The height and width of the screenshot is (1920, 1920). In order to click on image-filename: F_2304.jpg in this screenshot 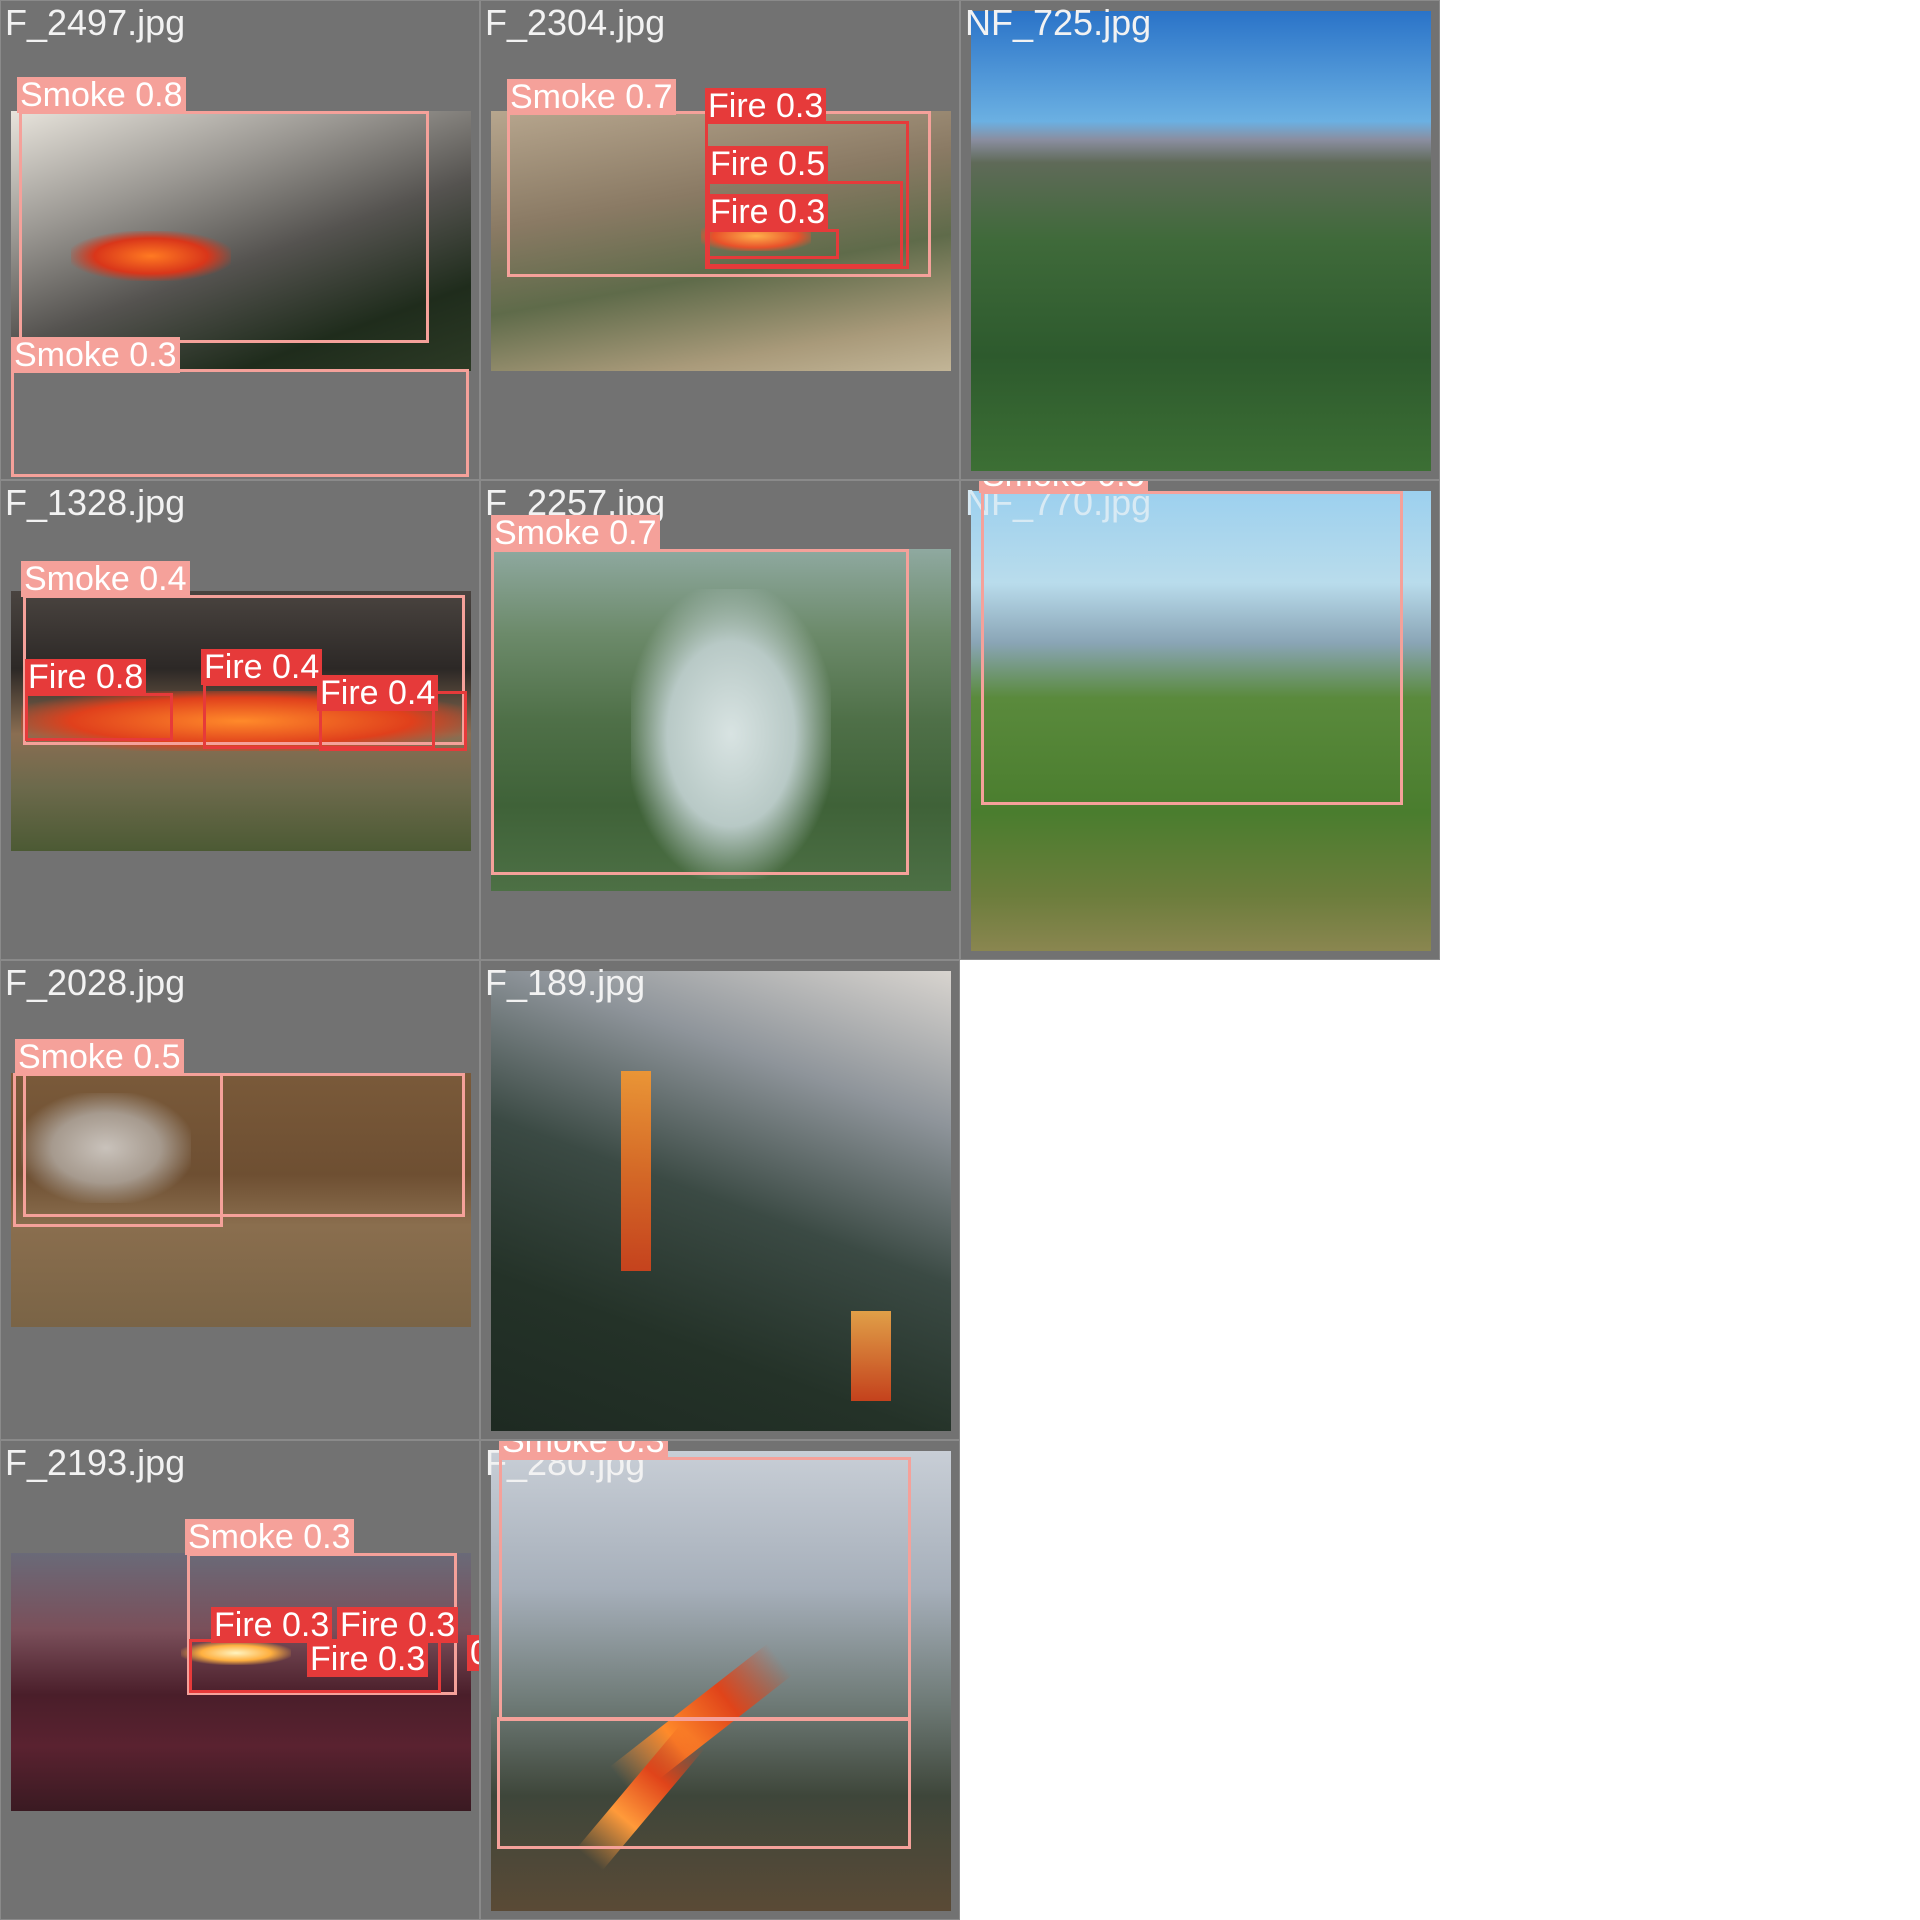, I will do `click(575, 22)`.